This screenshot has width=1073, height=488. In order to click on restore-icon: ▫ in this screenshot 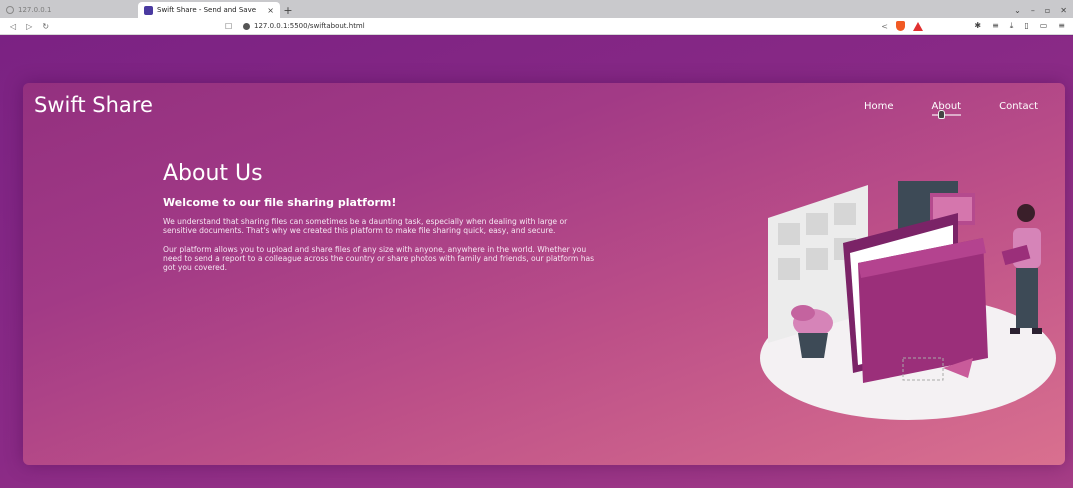, I will do `click(1047, 10)`.